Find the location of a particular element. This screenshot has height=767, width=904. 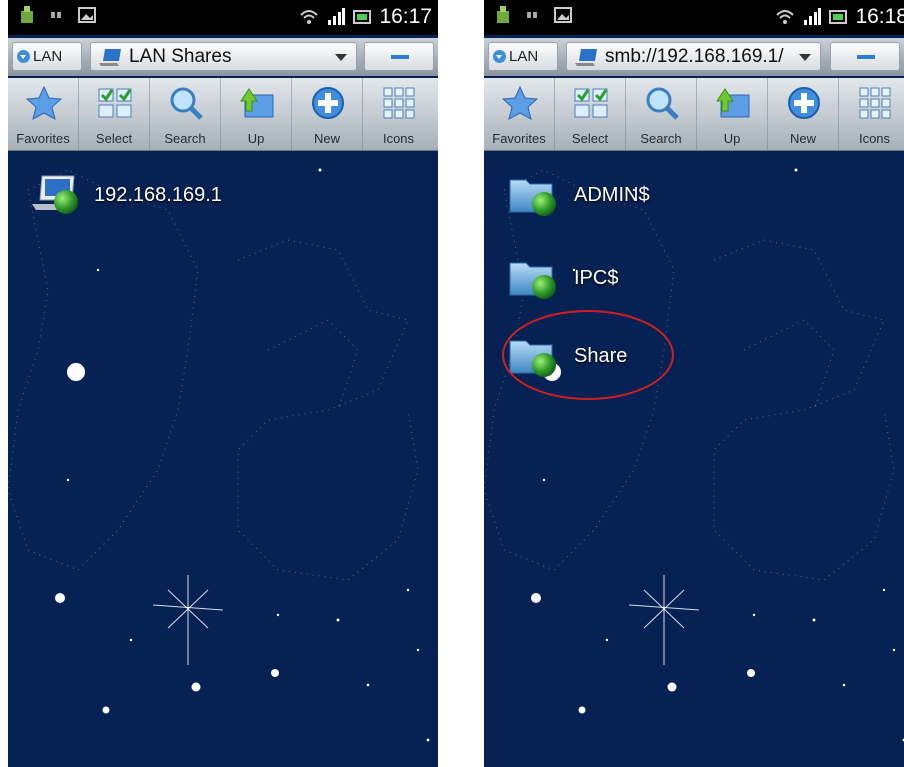

address-bar: LAN LAN Shares is located at coordinates (223, 57).